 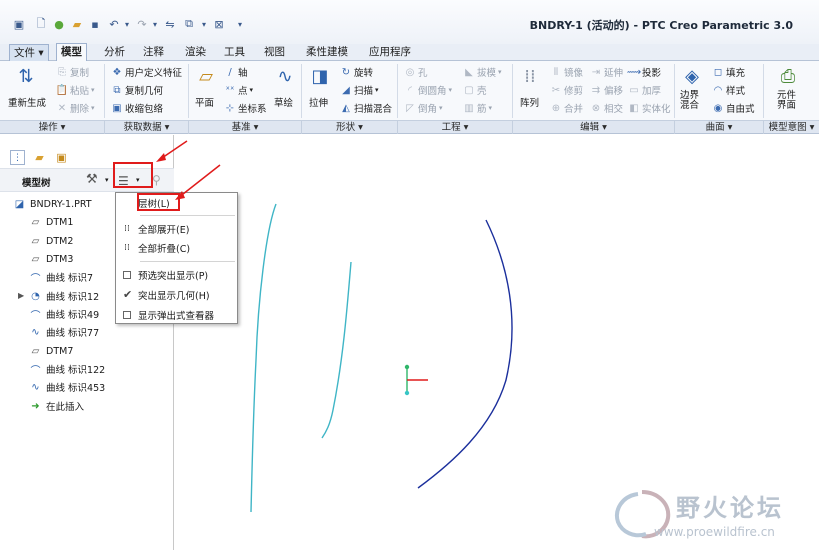 What do you see at coordinates (730, 508) in the screenshot?
I see `watermark-title: 野火论坛` at bounding box center [730, 508].